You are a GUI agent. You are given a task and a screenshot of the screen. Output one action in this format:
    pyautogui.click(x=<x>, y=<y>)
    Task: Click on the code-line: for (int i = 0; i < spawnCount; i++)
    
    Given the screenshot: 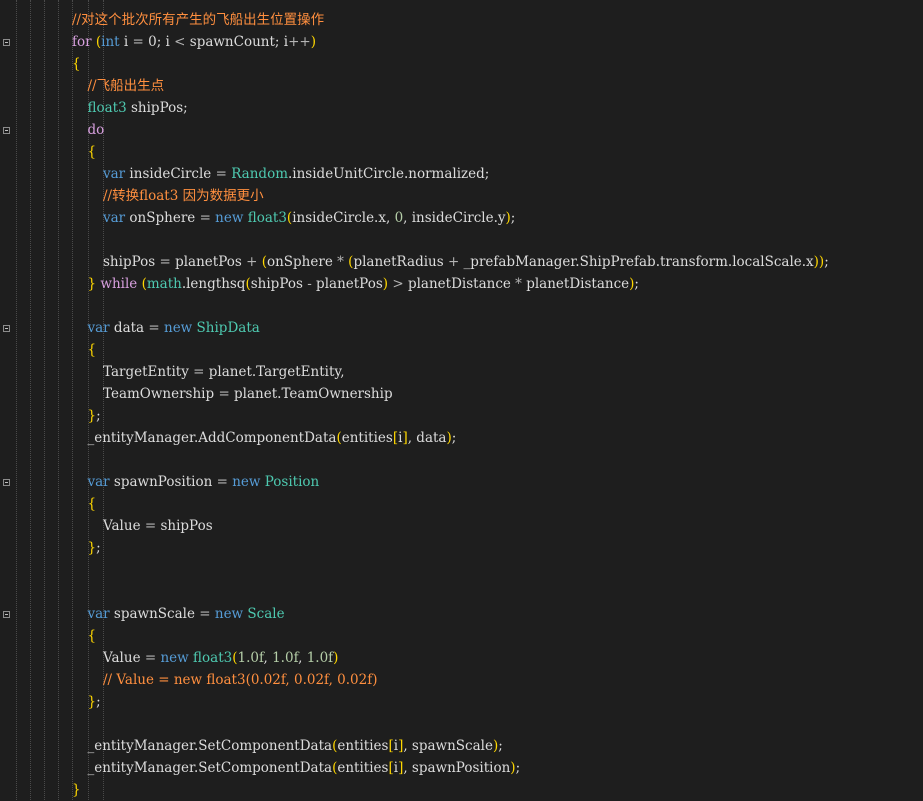 What is the action you would take?
    pyautogui.click(x=194, y=42)
    